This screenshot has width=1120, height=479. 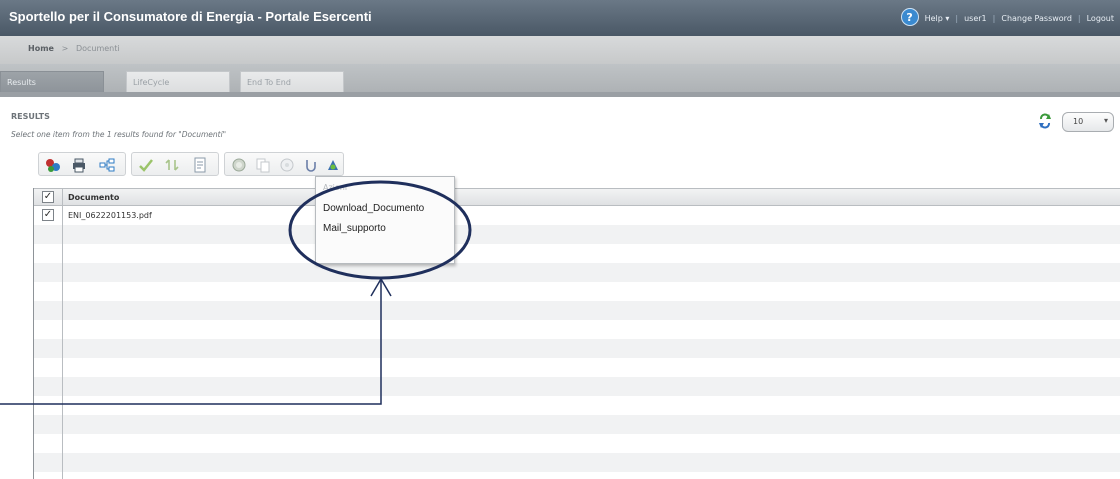 I want to click on stamp-icon, so click(x=239, y=165).